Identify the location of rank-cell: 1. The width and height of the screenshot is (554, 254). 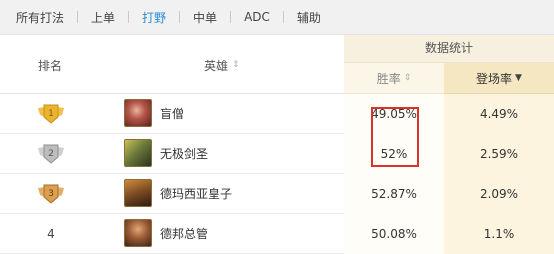
(51, 114).